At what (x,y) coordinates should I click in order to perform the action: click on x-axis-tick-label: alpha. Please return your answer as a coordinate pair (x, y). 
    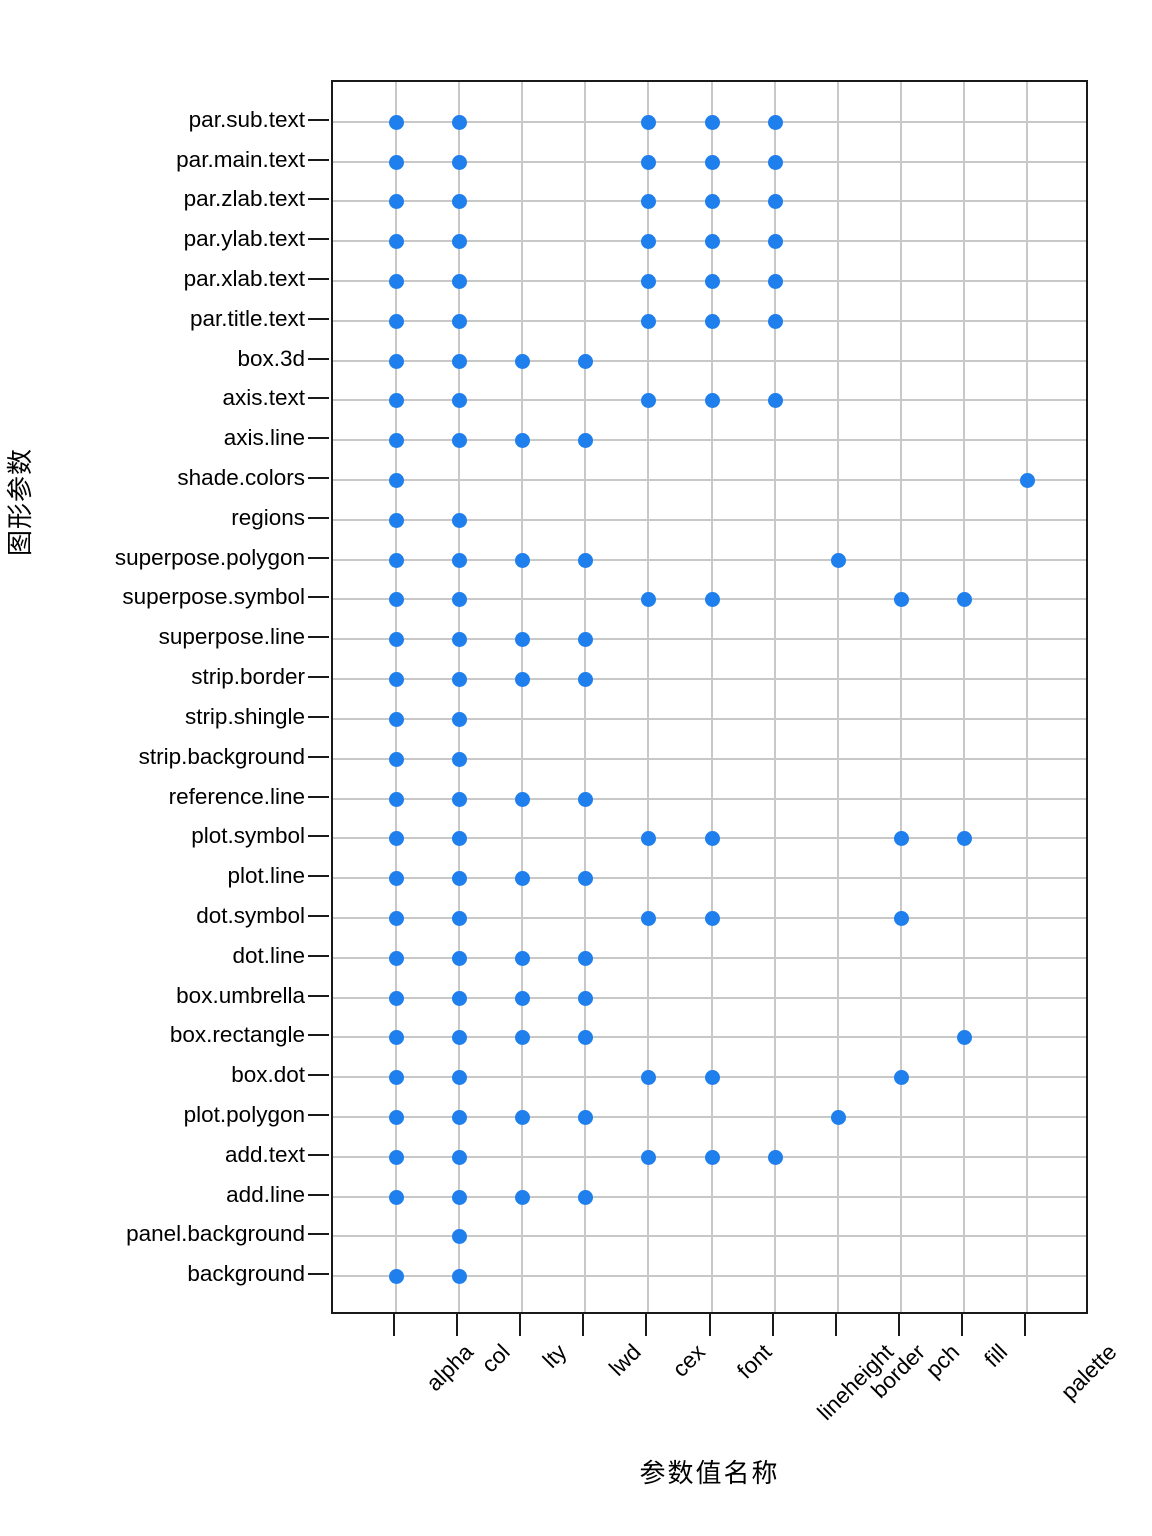
    Looking at the image, I should click on (450, 1367).